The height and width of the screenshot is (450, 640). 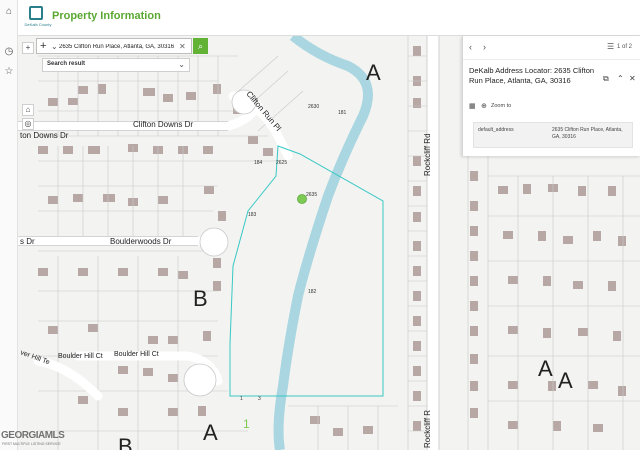 I want to click on parcel-number: 184, so click(x=258, y=163).